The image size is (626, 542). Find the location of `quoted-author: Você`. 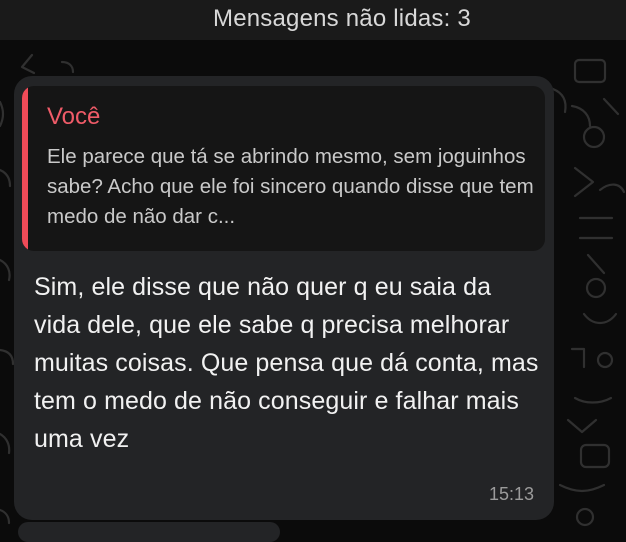

quoted-author: Você is located at coordinates (74, 116).